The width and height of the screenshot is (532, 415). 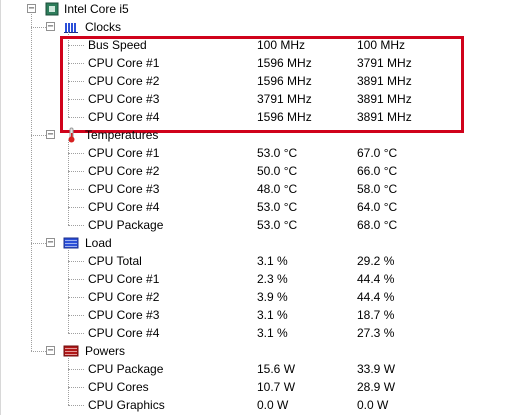 I want to click on section-row-clocks: − Clocks, so click(x=266, y=27).